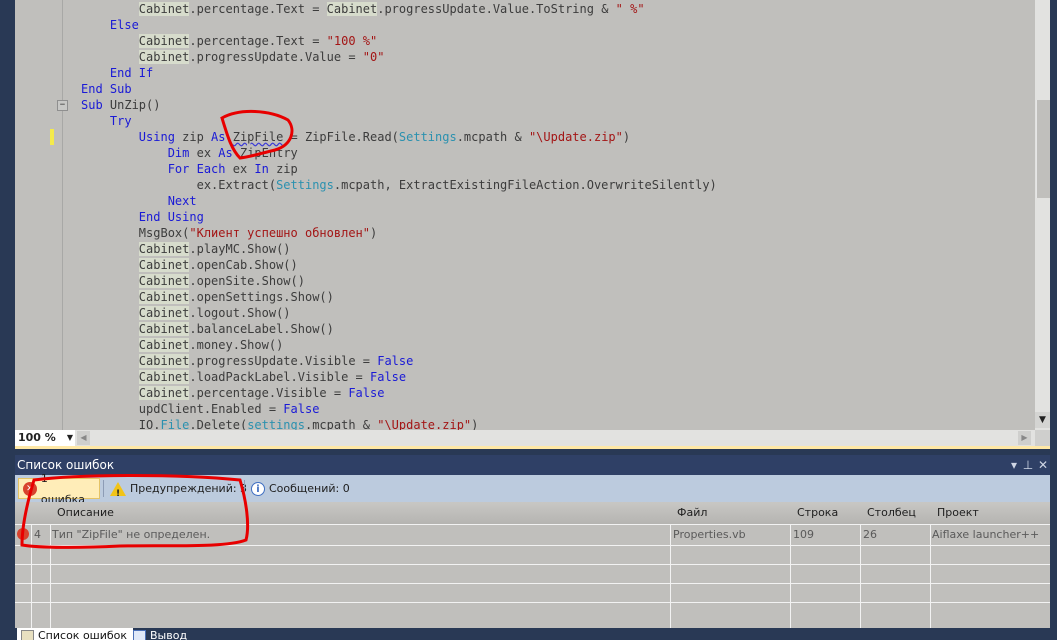 This screenshot has width=1057, height=640. I want to click on code-token: ex.Extract(, so click(179, 185).